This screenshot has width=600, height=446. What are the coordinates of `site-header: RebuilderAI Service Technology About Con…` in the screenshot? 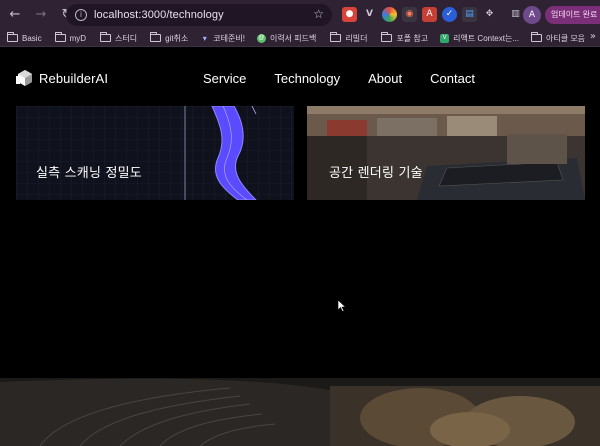 It's located at (300, 77).